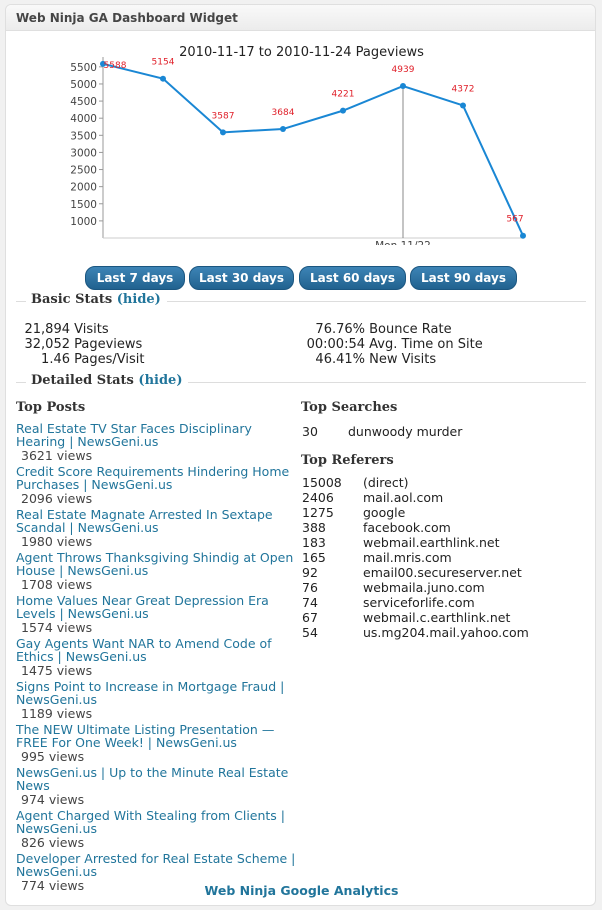 Image resolution: width=602 pixels, height=910 pixels. Describe the element at coordinates (135, 278) in the screenshot. I see `last-7-days-button: Last 7 days` at that location.